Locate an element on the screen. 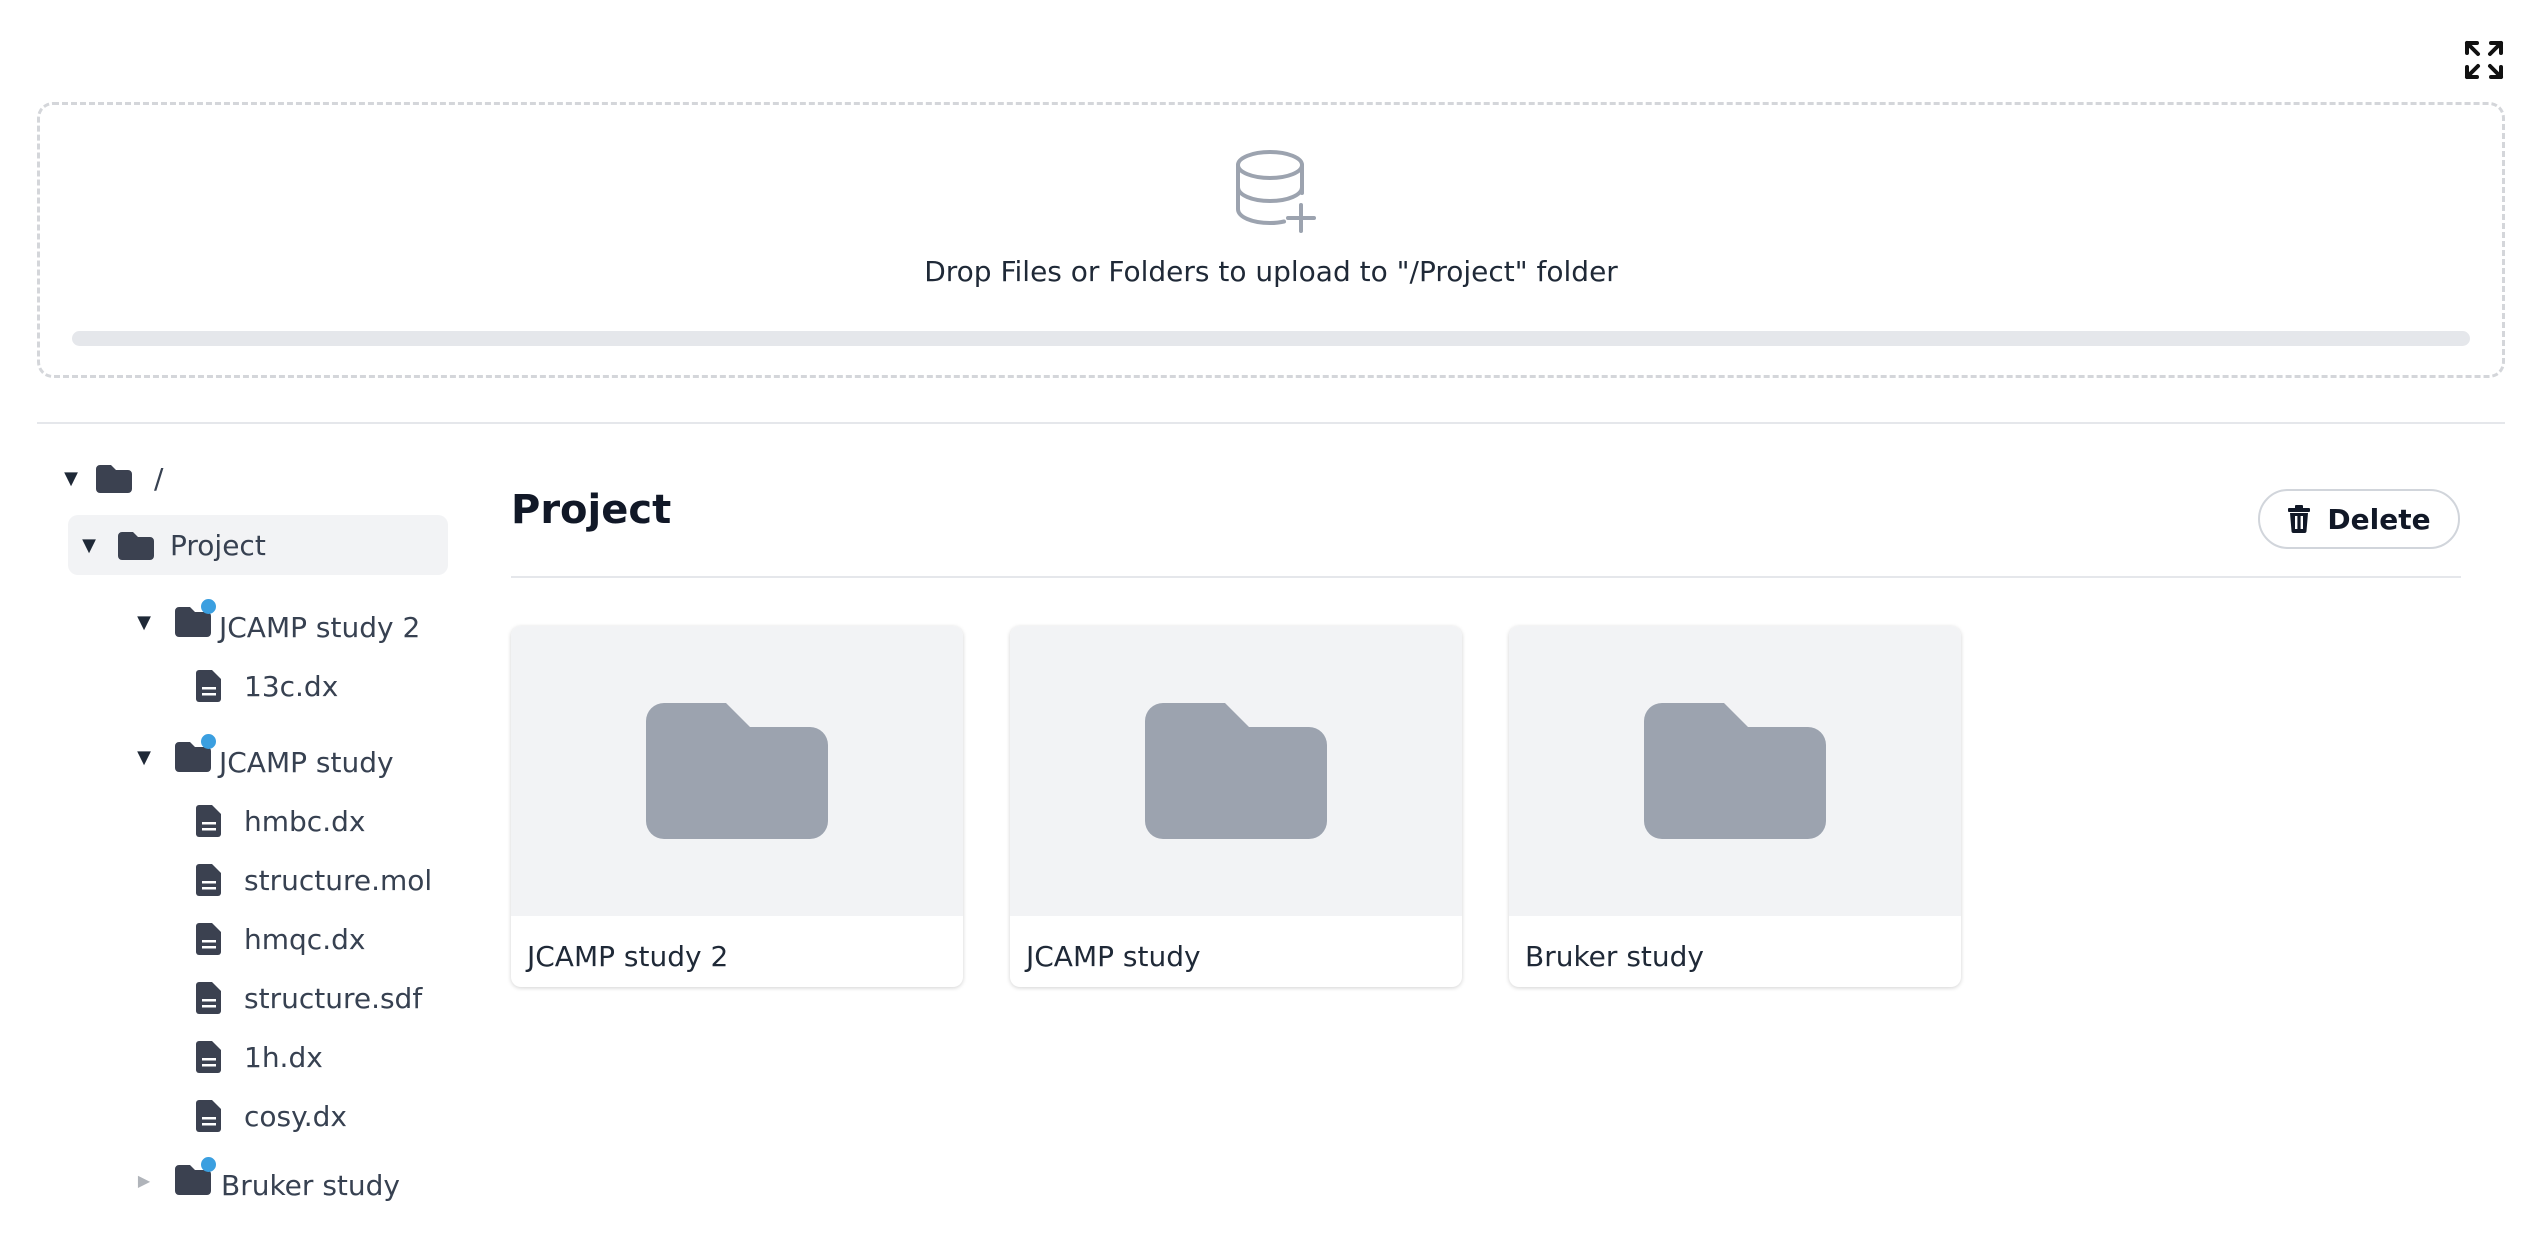 This screenshot has width=2542, height=1240. tree-item-file: cosy.dx is located at coordinates (271, 1116).